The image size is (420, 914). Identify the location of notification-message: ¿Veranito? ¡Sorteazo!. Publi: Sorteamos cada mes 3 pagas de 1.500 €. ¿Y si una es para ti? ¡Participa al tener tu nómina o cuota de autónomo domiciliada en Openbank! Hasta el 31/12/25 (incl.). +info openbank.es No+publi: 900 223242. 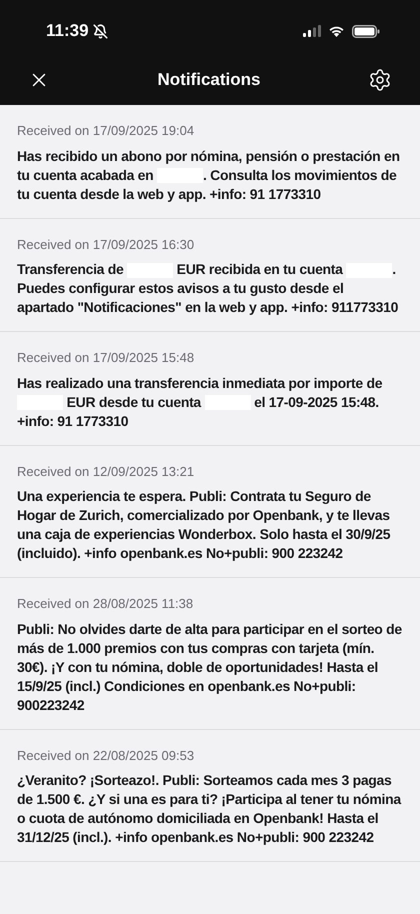
(209, 809).